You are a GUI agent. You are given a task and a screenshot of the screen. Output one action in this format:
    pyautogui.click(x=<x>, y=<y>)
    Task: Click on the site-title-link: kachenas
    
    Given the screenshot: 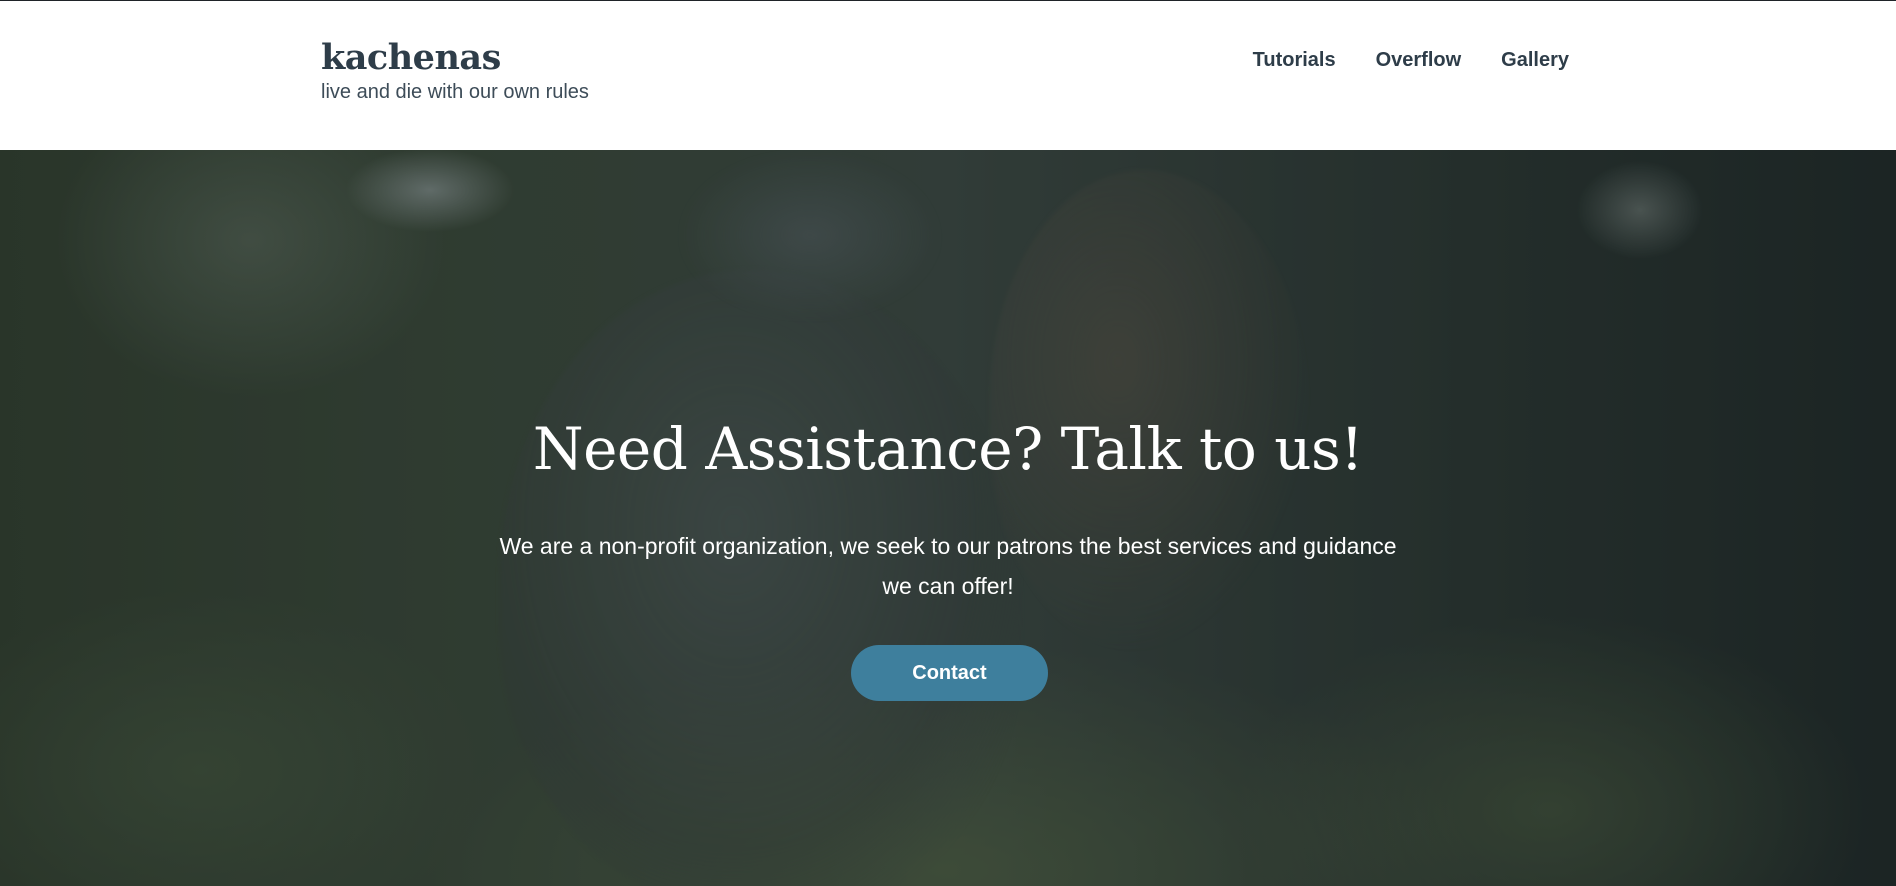 What is the action you would take?
    pyautogui.click(x=455, y=58)
    